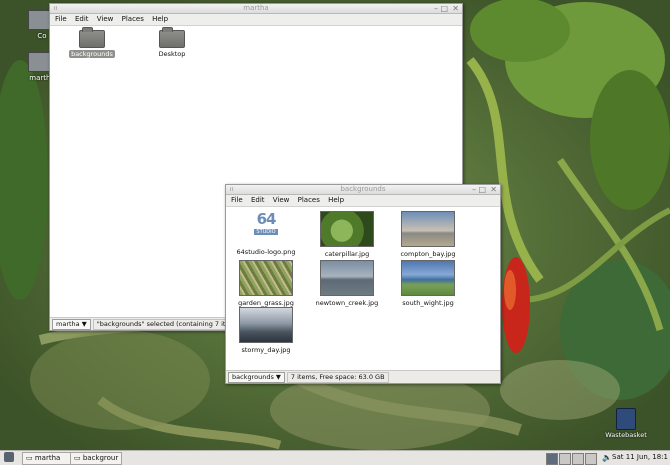 This screenshot has height=465, width=670. What do you see at coordinates (428, 229) in the screenshot?
I see `compton-bay-thumbnail` at bounding box center [428, 229].